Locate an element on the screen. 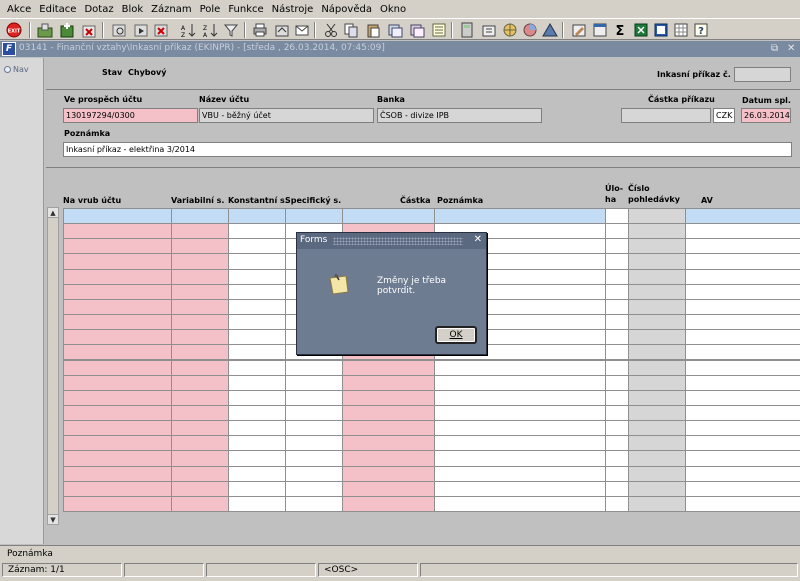 This screenshot has height=581, width=800. nazev-uctu-field: VBU - běžný účet is located at coordinates (286, 115).